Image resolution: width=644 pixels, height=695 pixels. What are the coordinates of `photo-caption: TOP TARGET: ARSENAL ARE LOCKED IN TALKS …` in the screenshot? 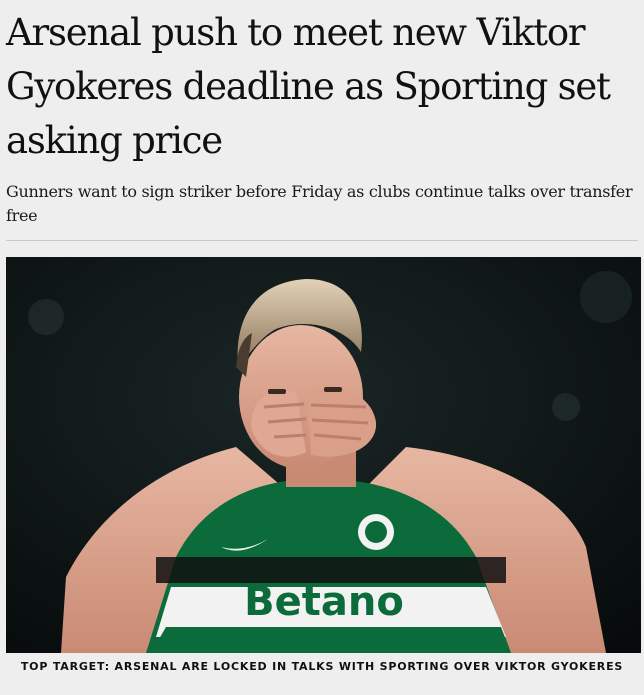 It's located at (322, 666).